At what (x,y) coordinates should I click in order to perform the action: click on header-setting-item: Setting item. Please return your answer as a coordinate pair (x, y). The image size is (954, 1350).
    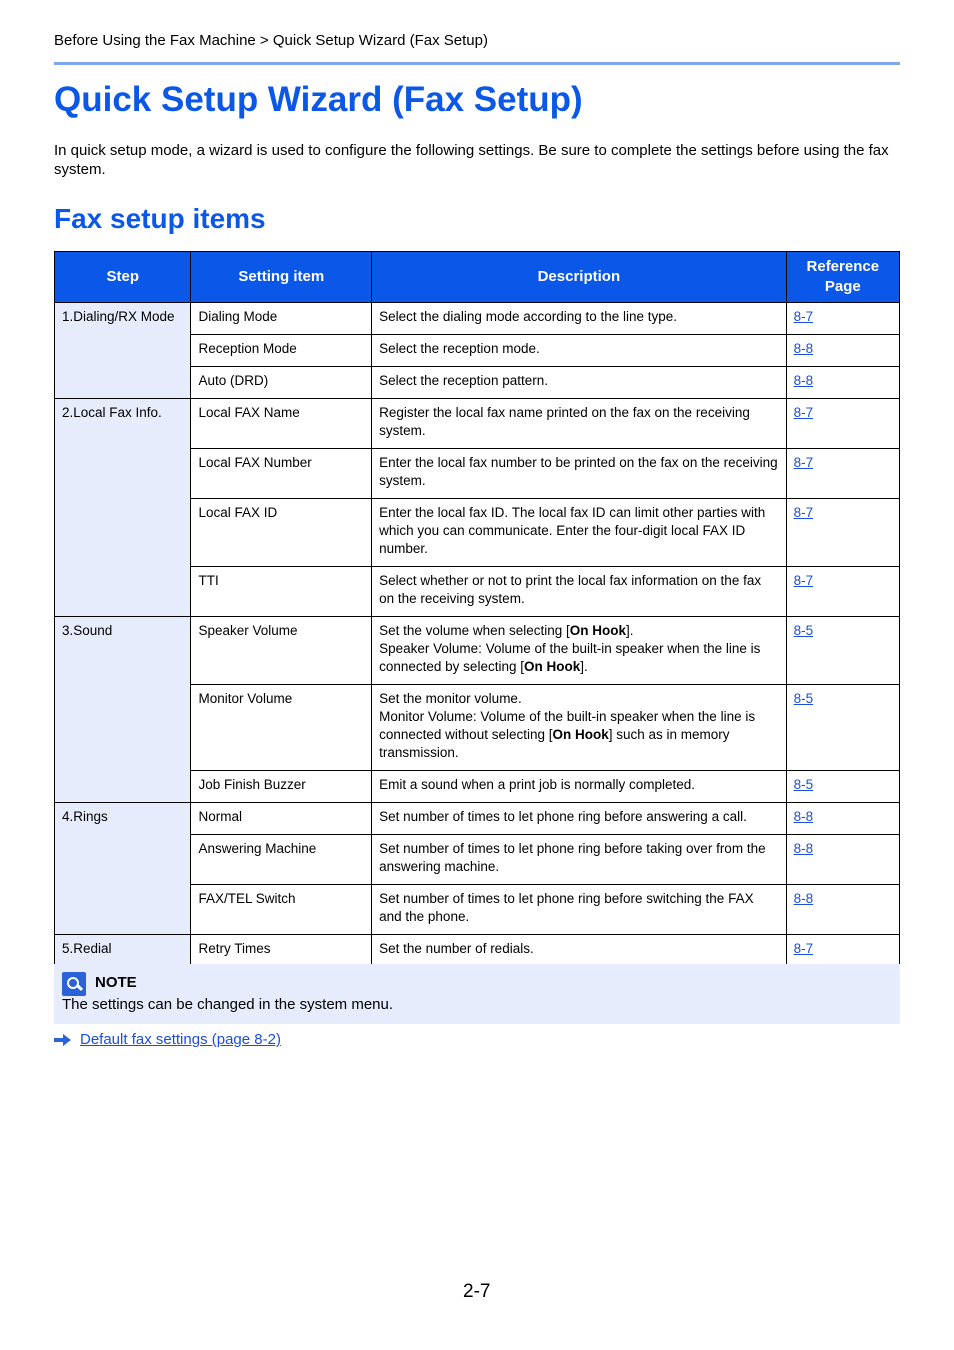
    Looking at the image, I should click on (281, 277).